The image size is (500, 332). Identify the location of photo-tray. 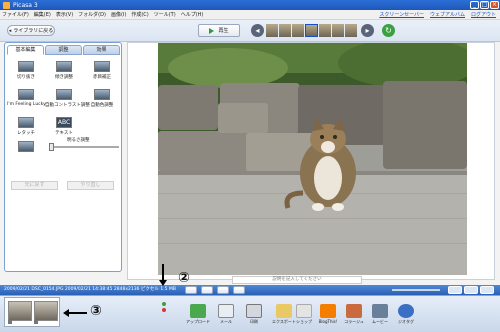
(32, 312).